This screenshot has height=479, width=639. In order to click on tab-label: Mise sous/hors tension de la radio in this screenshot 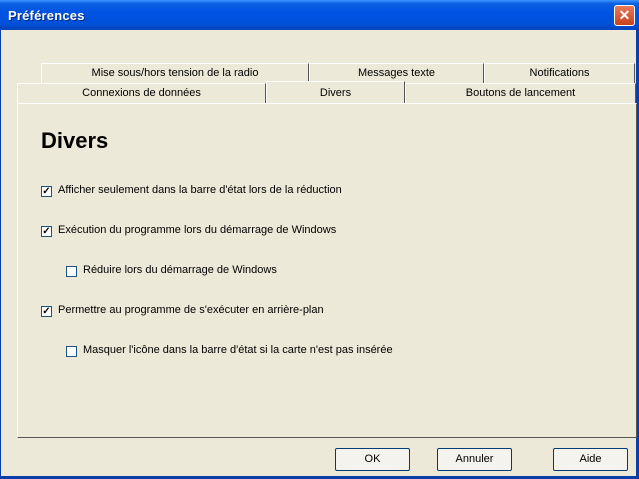, I will do `click(175, 73)`.